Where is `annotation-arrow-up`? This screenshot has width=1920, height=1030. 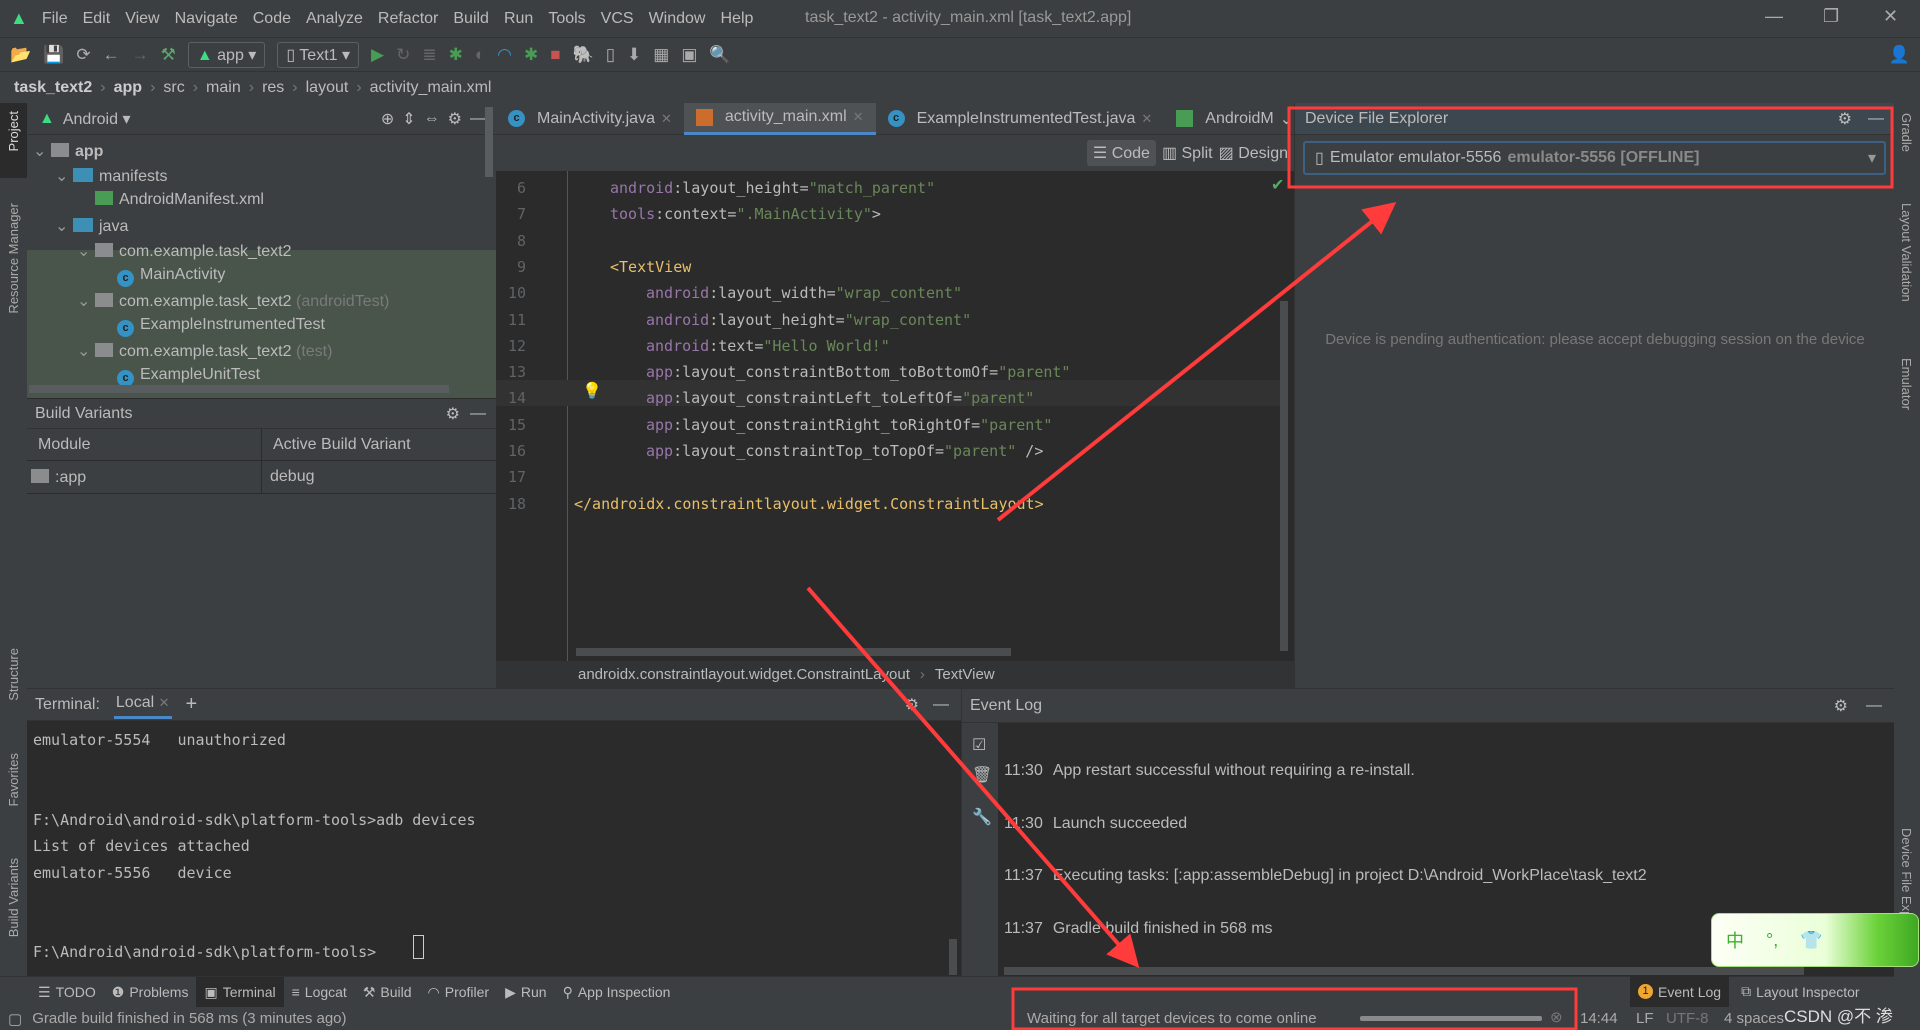
annotation-arrow-up is located at coordinates (1196, 362).